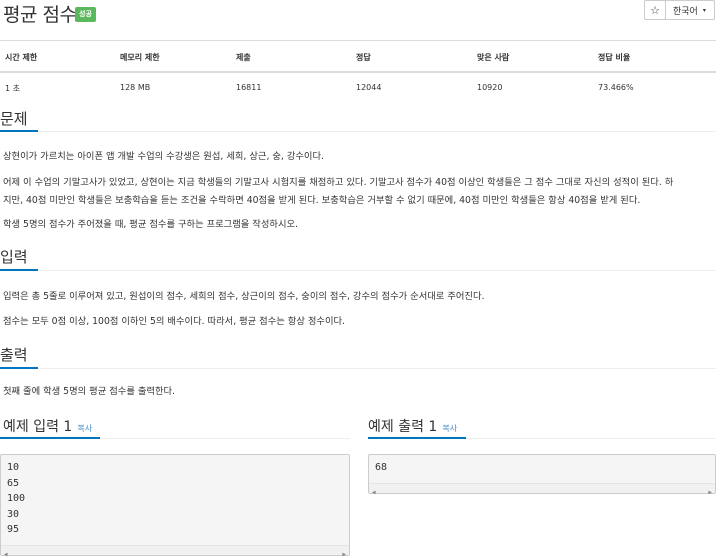  I want to click on input-heading: 입력, so click(14, 257).